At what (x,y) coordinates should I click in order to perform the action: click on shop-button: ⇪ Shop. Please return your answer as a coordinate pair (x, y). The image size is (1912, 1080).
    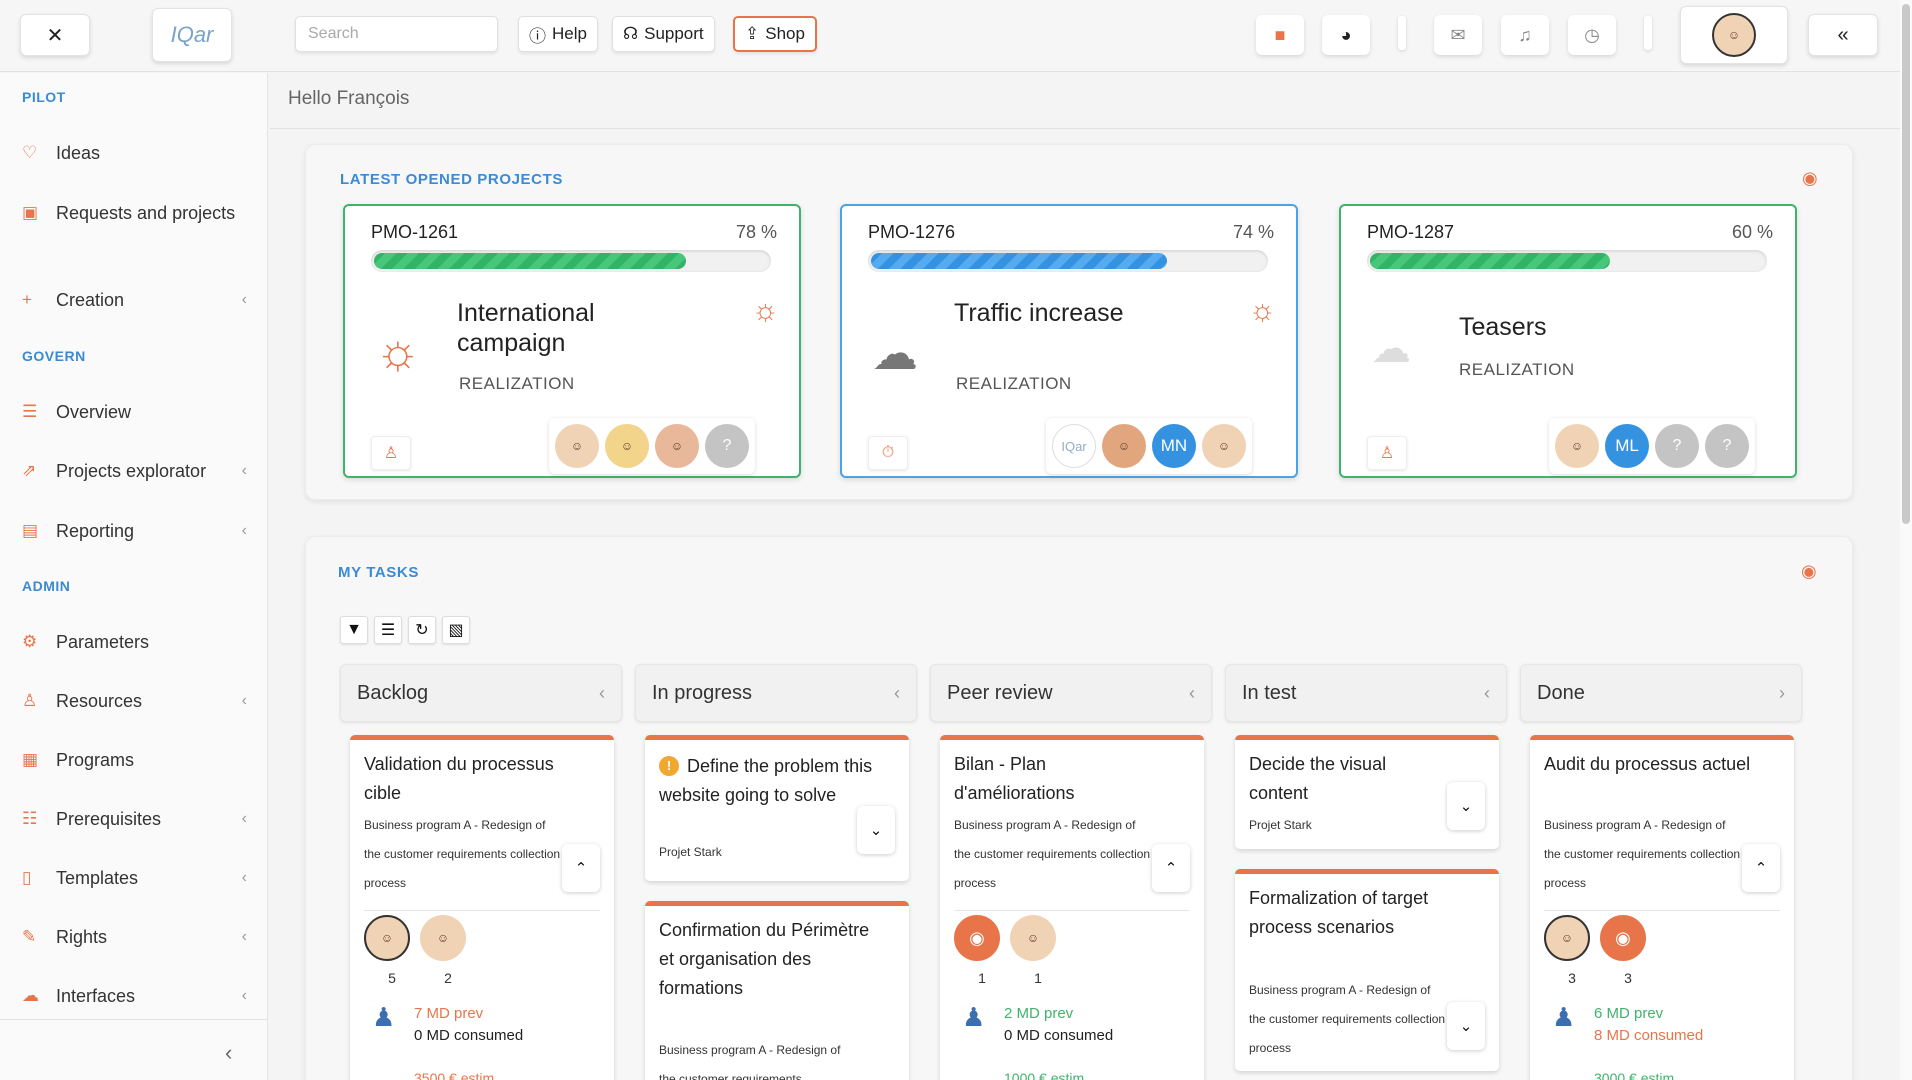
    Looking at the image, I should click on (775, 34).